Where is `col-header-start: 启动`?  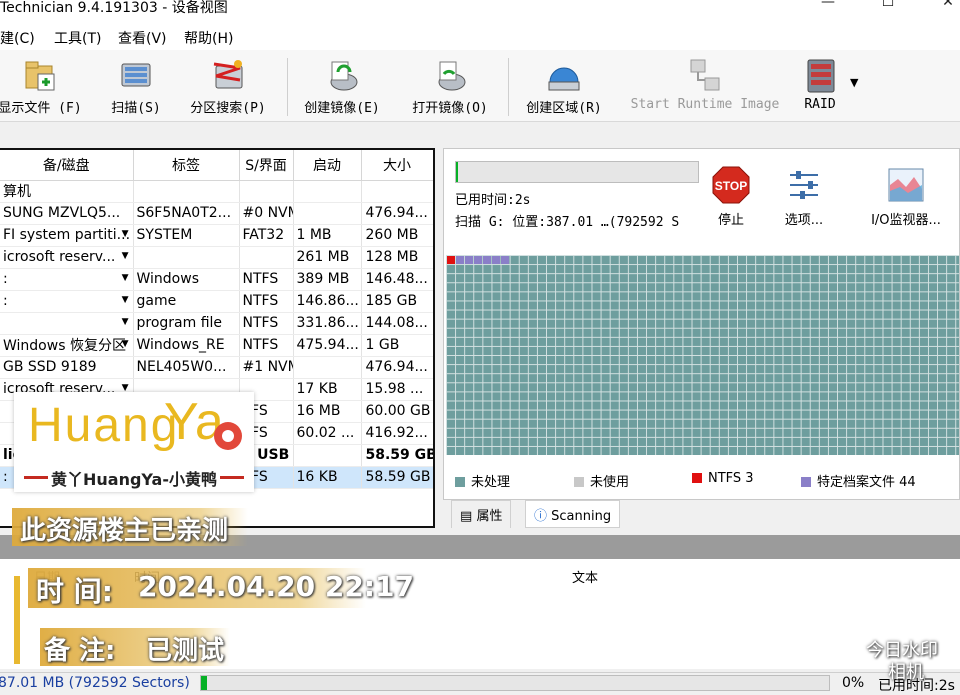
col-header-start: 启动 is located at coordinates (327, 165).